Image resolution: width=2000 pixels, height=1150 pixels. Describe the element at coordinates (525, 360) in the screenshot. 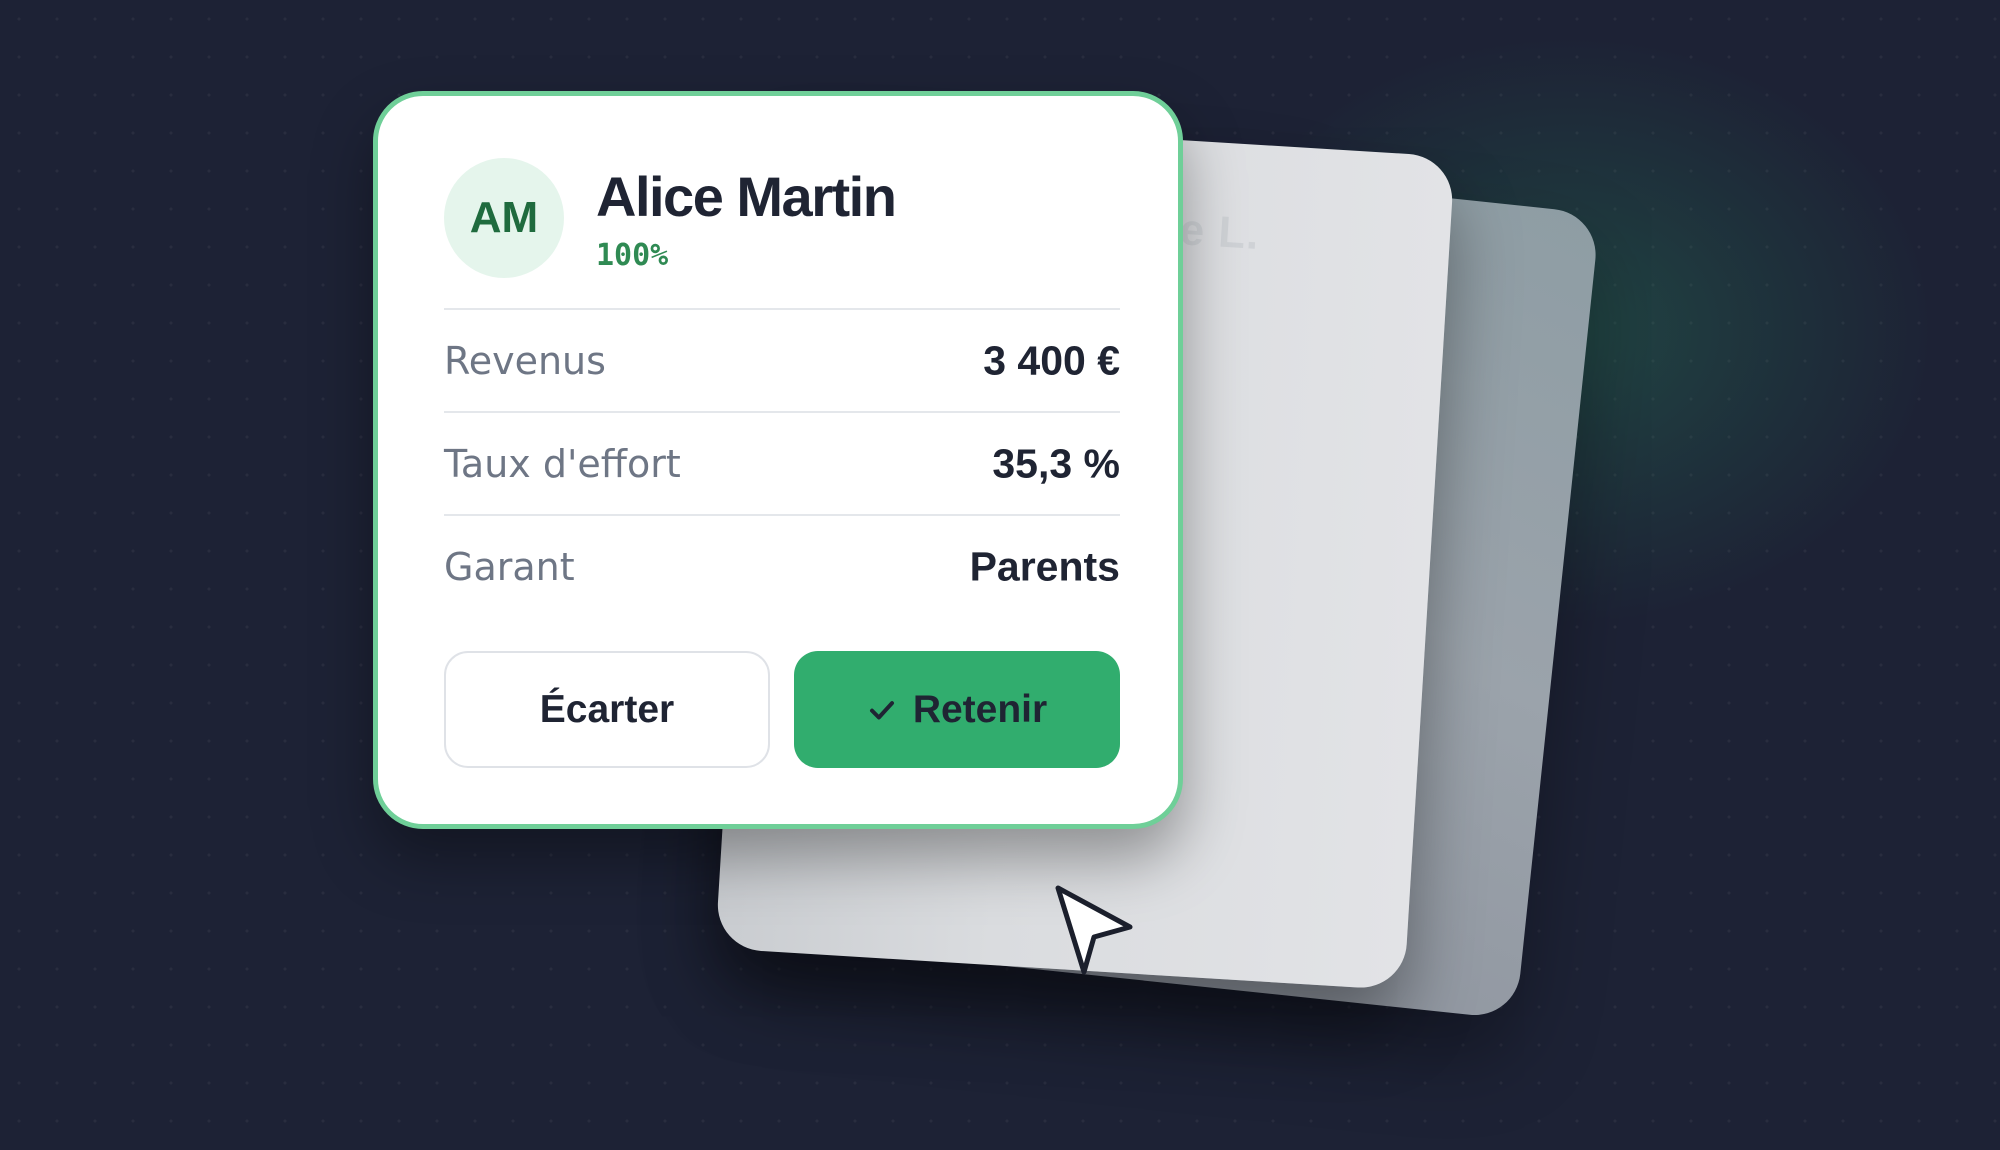

I see `detail-label: Revenus` at that location.